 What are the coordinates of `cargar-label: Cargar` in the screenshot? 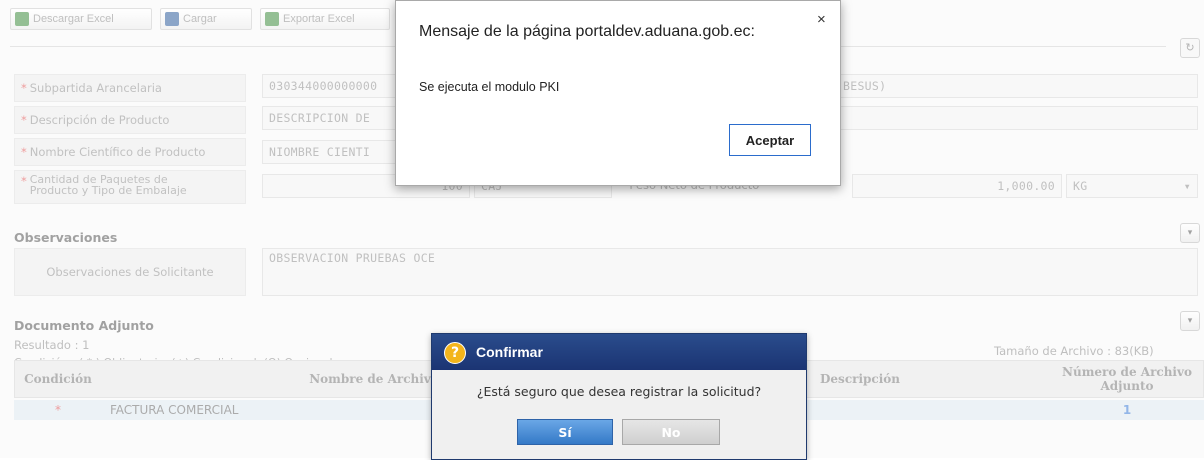 It's located at (200, 19).